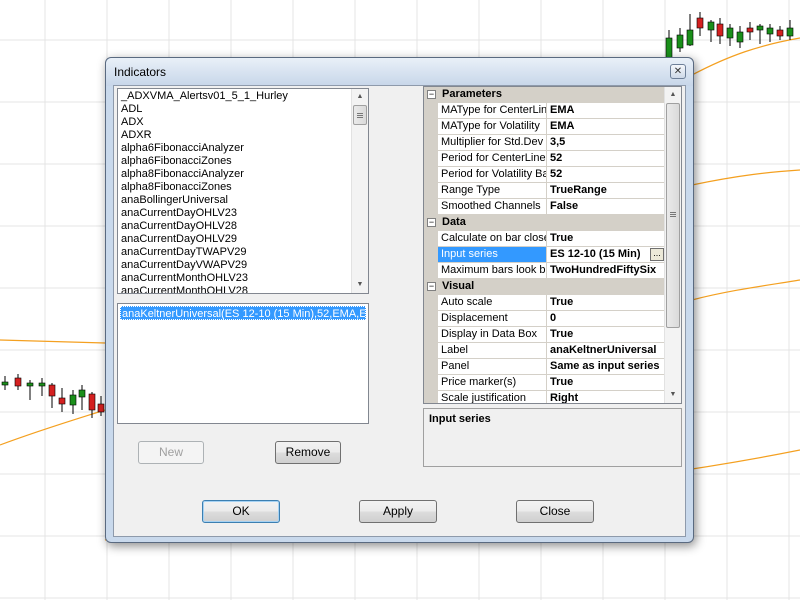  I want to click on property-row: Label anaKeltnerUniversal, so click(544, 351).